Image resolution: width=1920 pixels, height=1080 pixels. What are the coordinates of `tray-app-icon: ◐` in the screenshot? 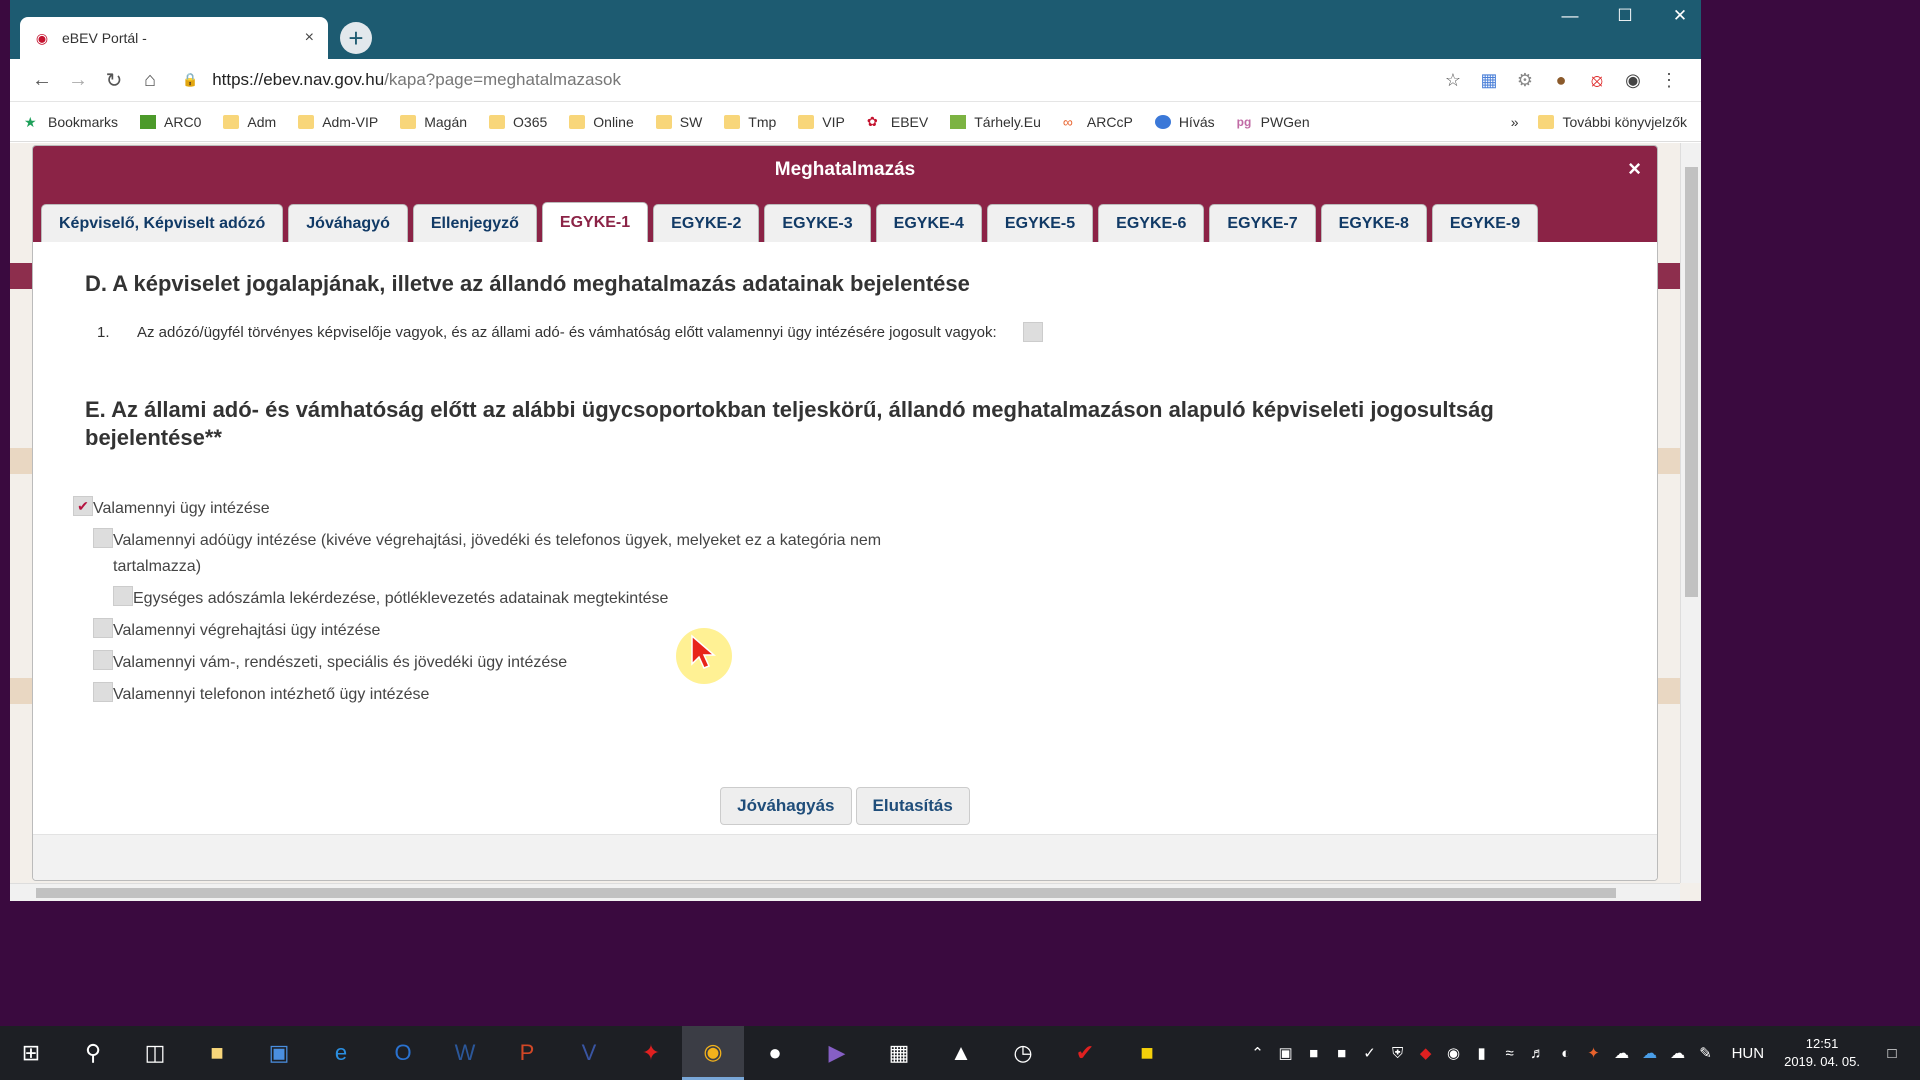 It's located at (1566, 1053).